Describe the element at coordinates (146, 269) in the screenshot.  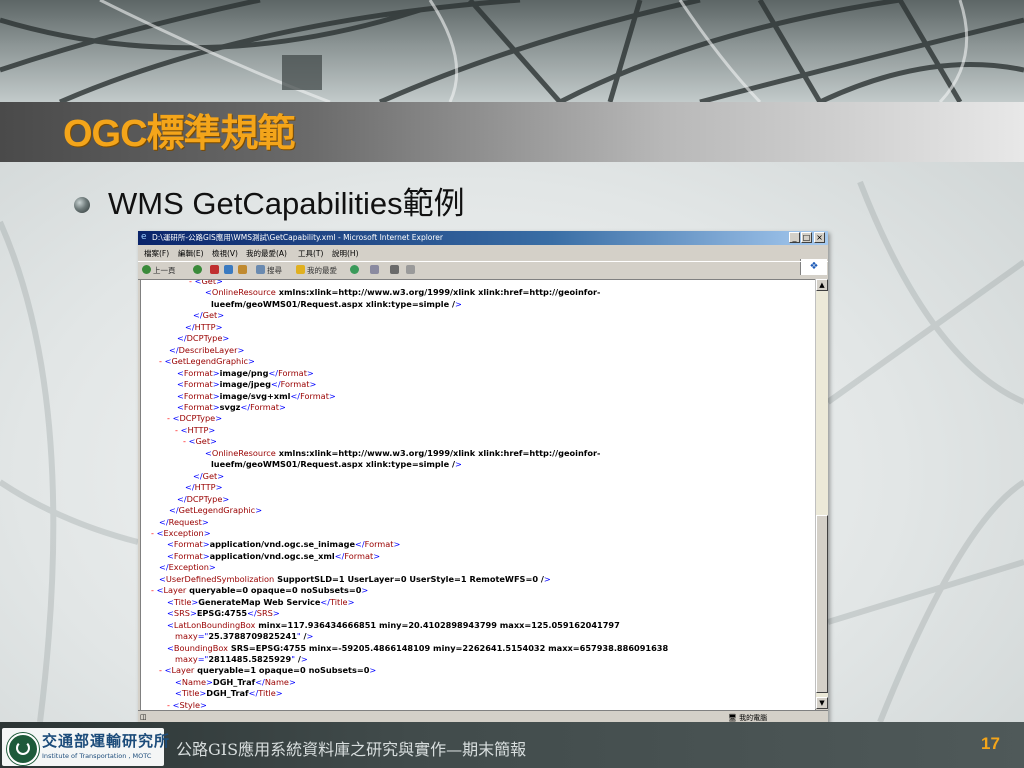
I see `back-arrow-icon` at that location.